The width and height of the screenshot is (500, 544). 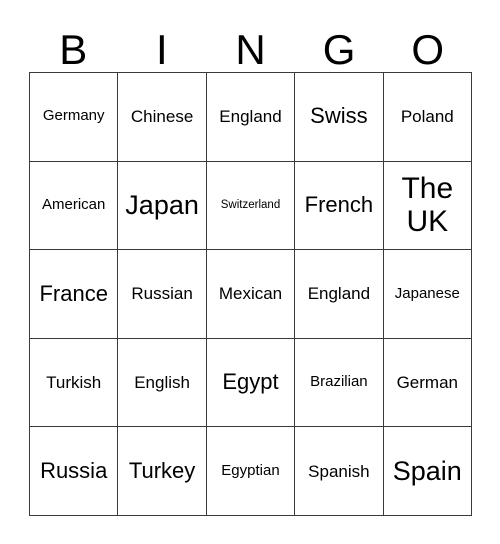 I want to click on bingo-cell: Egypt, so click(x=251, y=383).